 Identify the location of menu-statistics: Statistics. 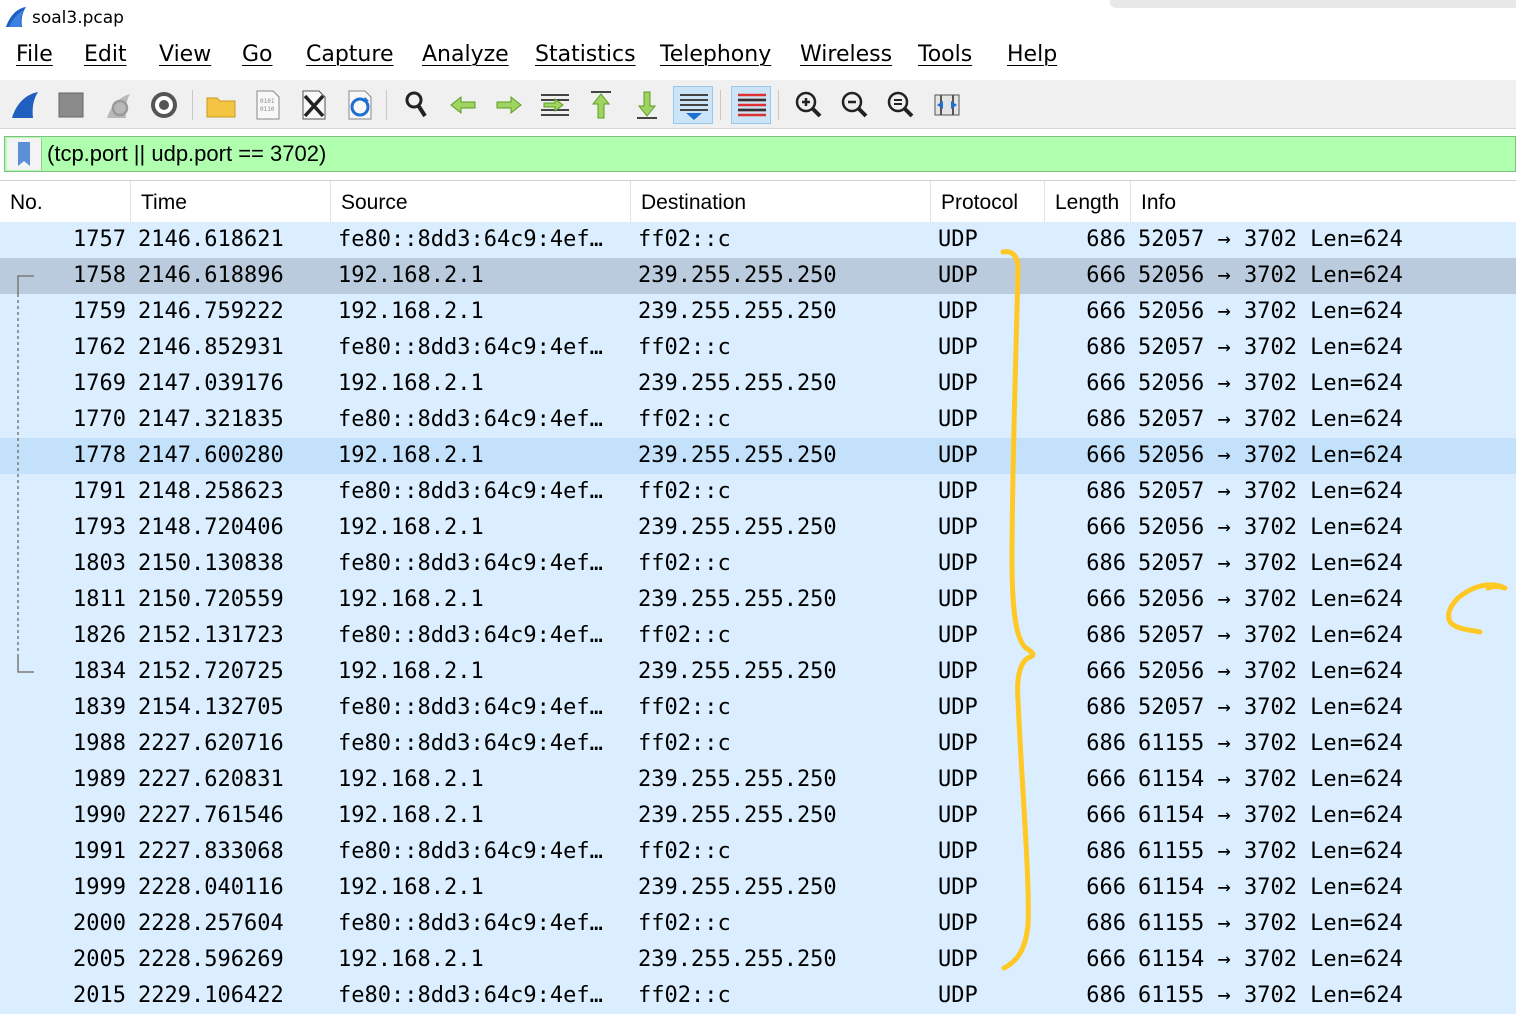
(585, 54).